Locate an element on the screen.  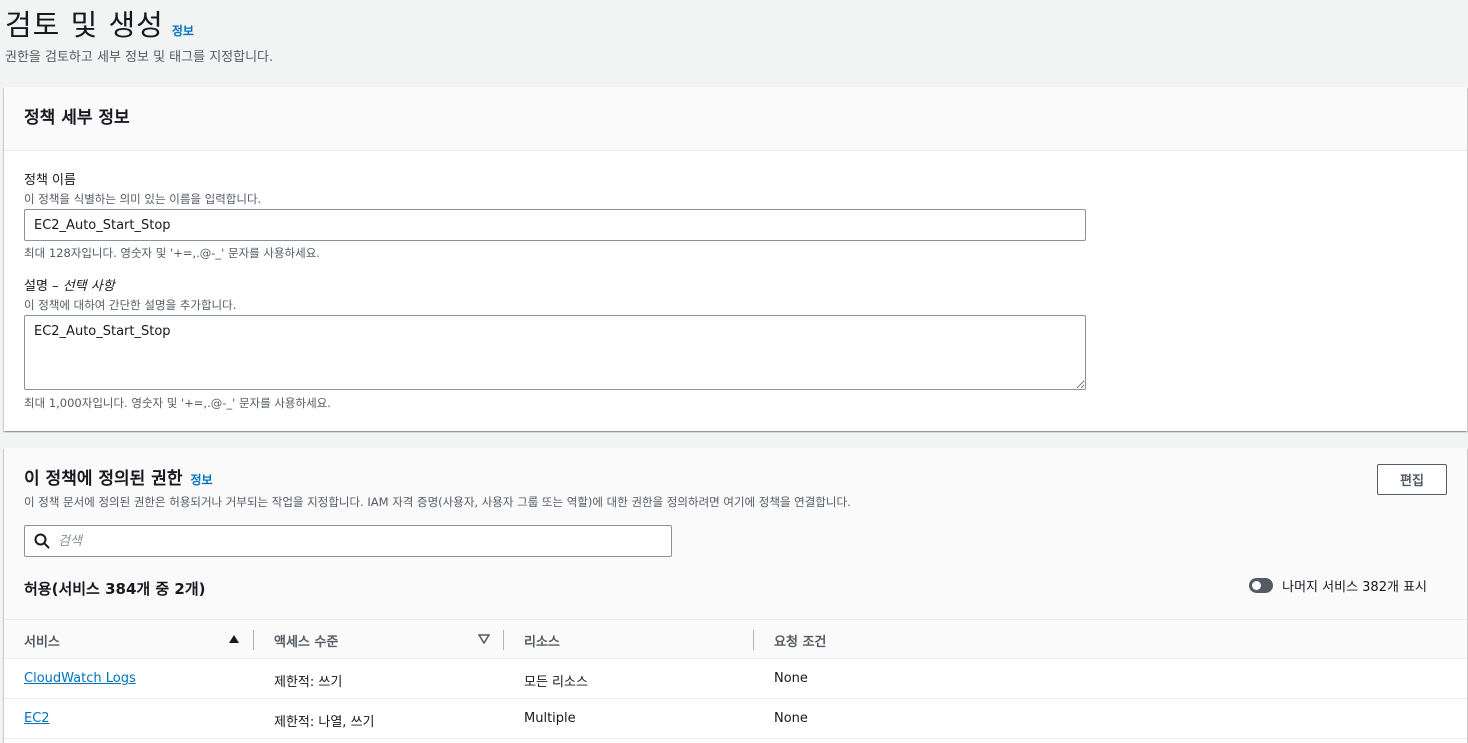
policy-description-label: 설명 – 선택 사항 is located at coordinates (69, 286).